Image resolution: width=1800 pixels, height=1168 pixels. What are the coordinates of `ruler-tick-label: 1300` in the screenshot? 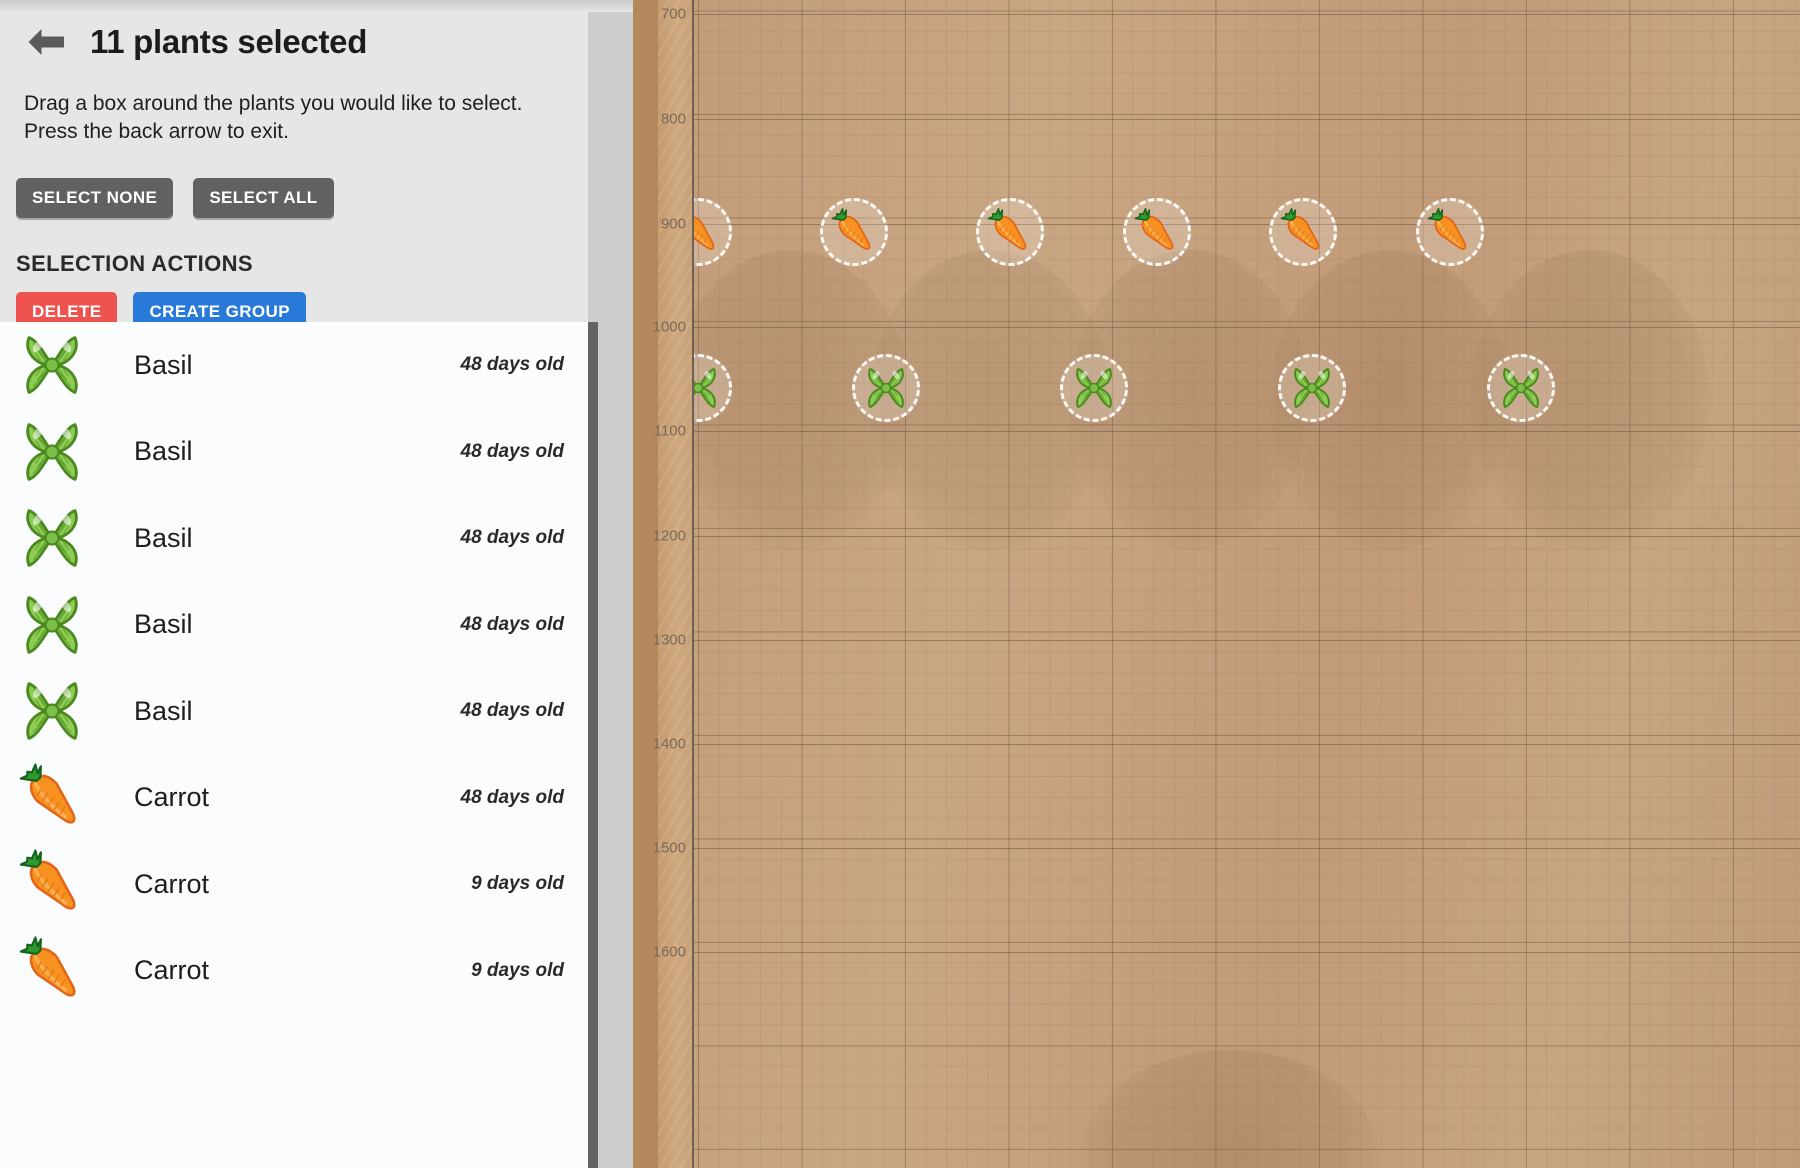 It's located at (669, 640).